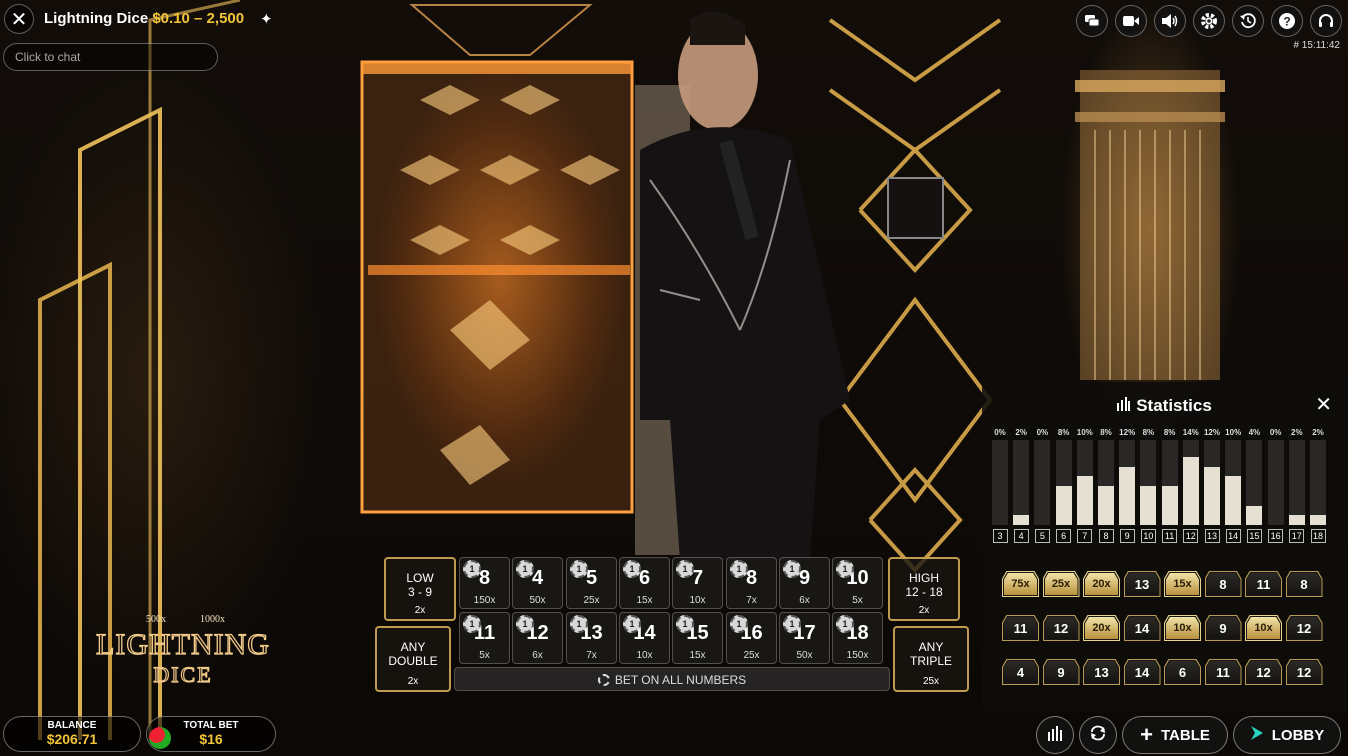 The image size is (1348, 756). Describe the element at coordinates (857, 583) in the screenshot. I see `bet-number-cell: 10 5x 1` at that location.